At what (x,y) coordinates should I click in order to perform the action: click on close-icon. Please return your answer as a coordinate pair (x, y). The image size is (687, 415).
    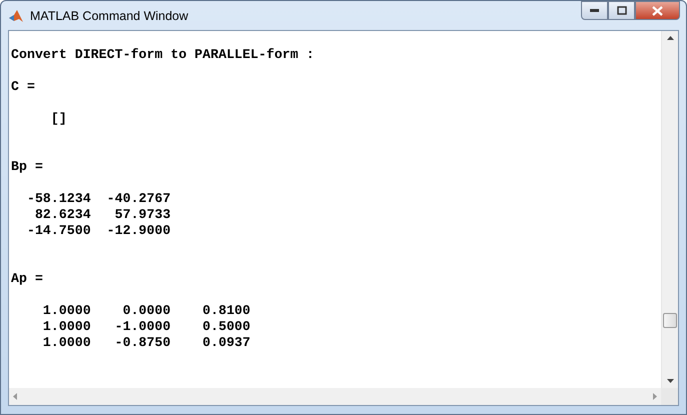
    Looking at the image, I should click on (657, 11).